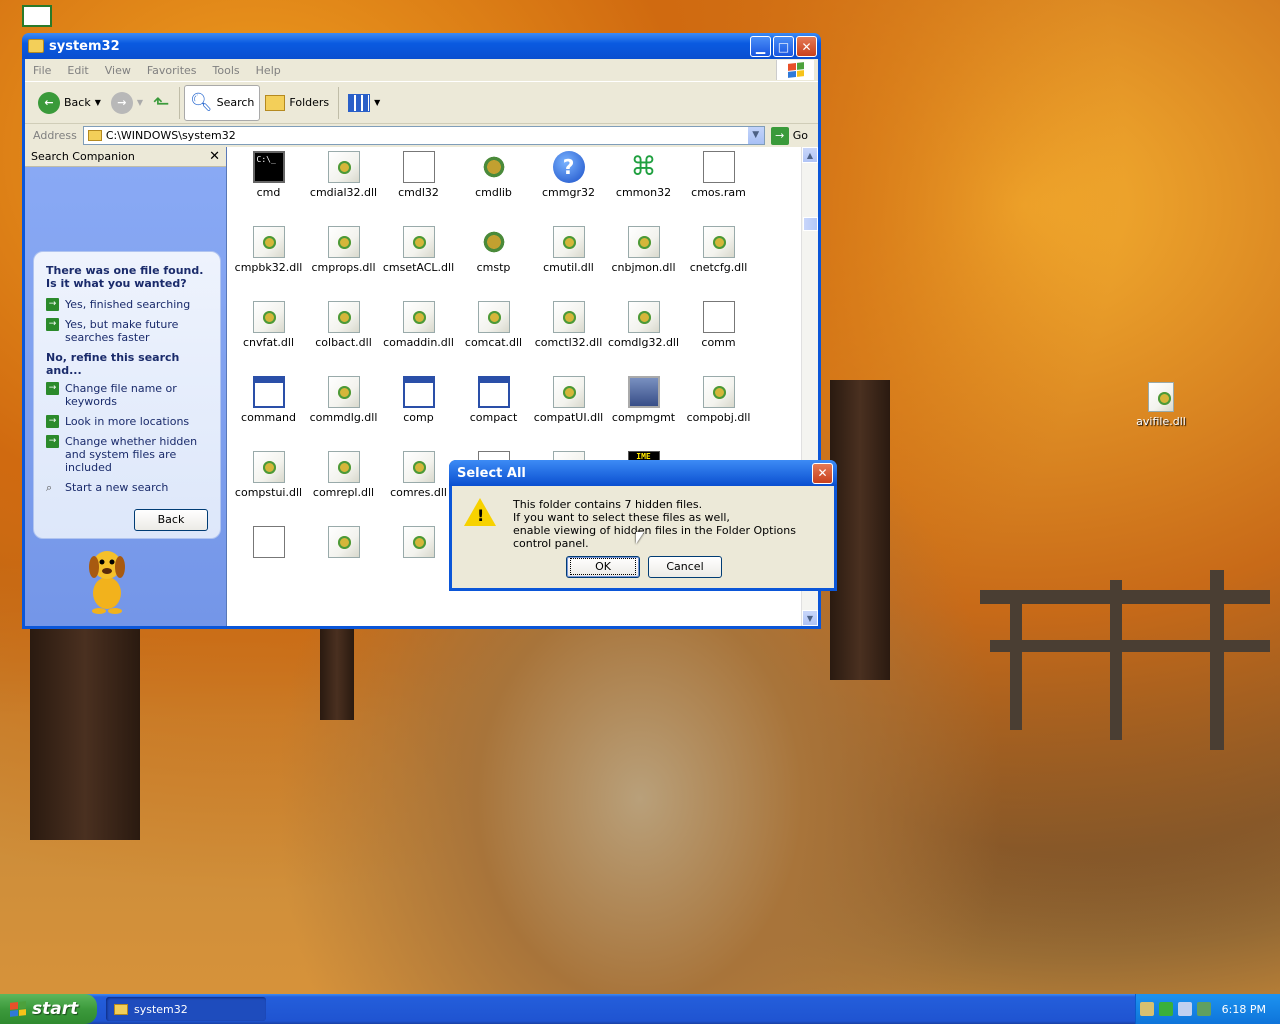 The image size is (1280, 1024). What do you see at coordinates (83, 156) in the screenshot?
I see `search-companion-title: Search Companion` at bounding box center [83, 156].